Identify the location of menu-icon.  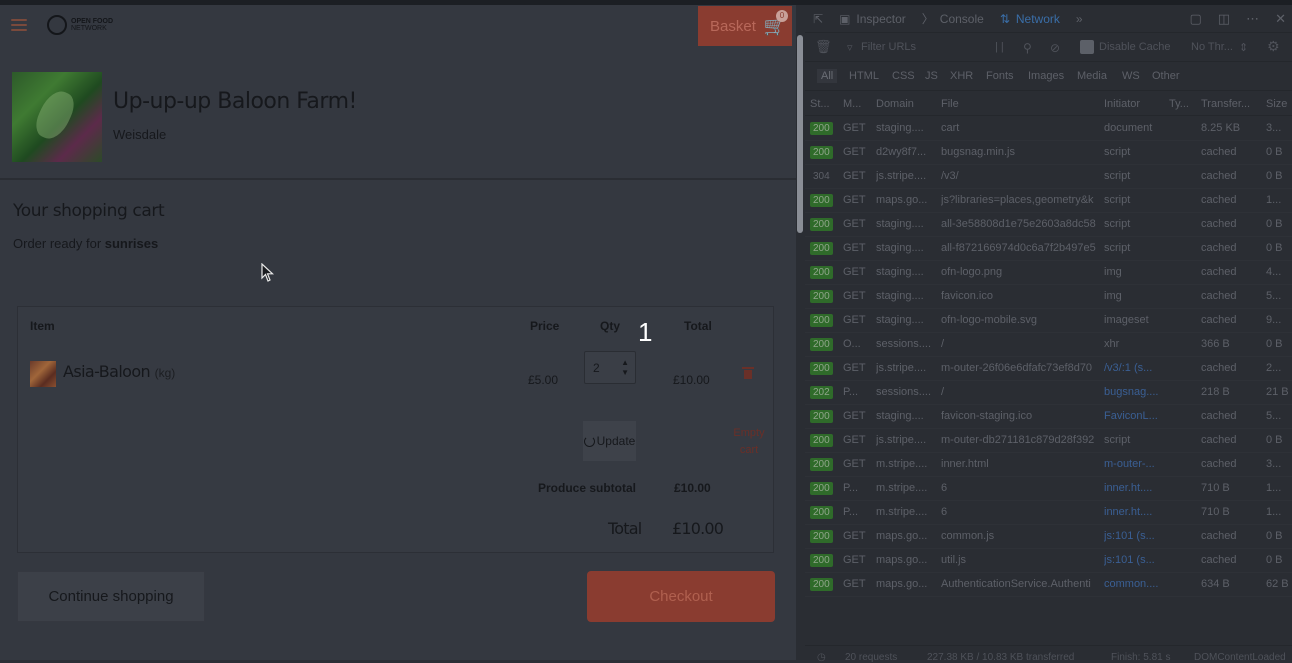
(19, 25).